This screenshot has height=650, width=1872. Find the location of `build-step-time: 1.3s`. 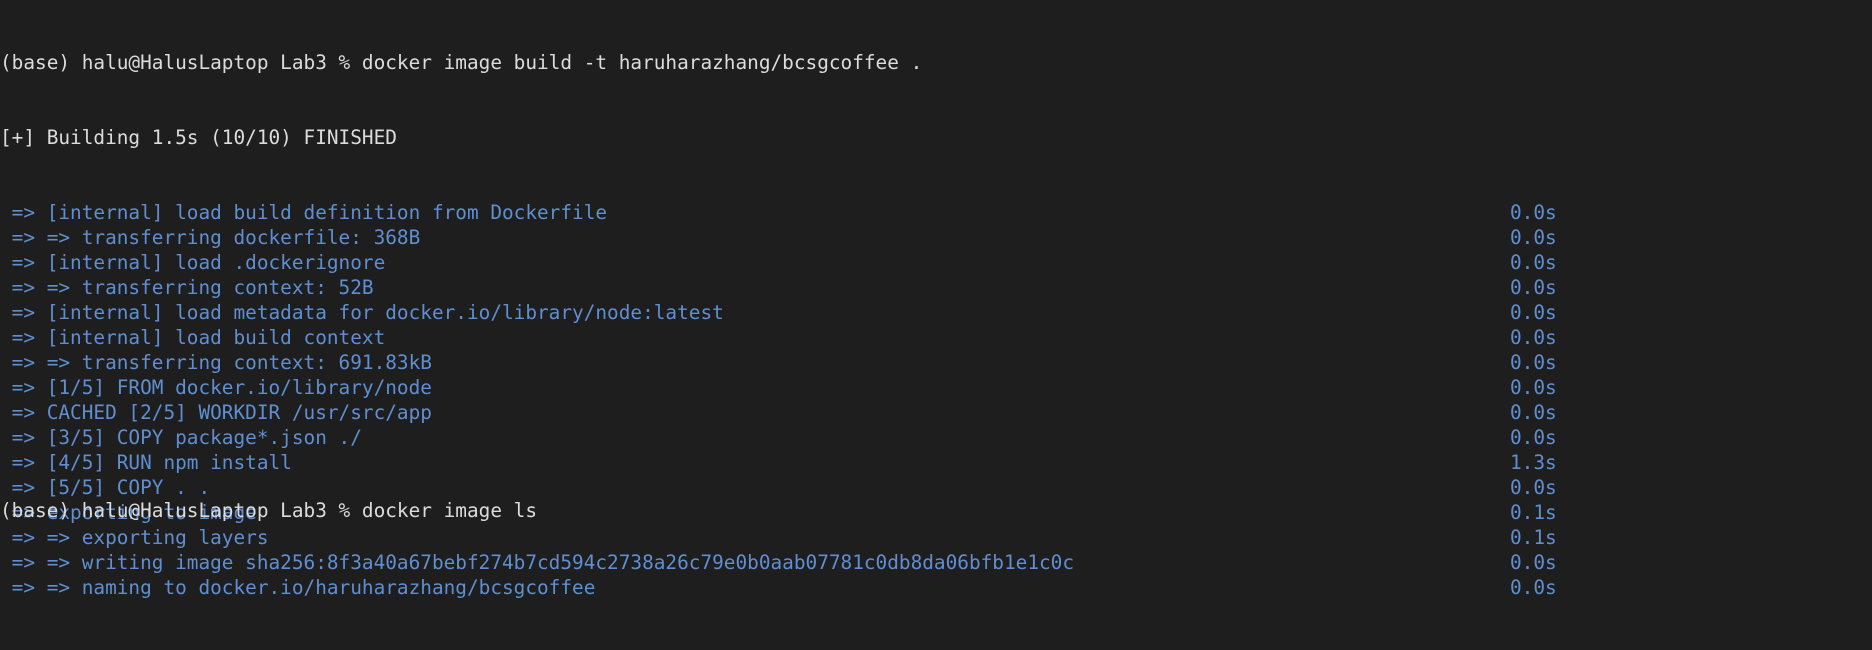

build-step-time: 1.3s is located at coordinates (1533, 462).